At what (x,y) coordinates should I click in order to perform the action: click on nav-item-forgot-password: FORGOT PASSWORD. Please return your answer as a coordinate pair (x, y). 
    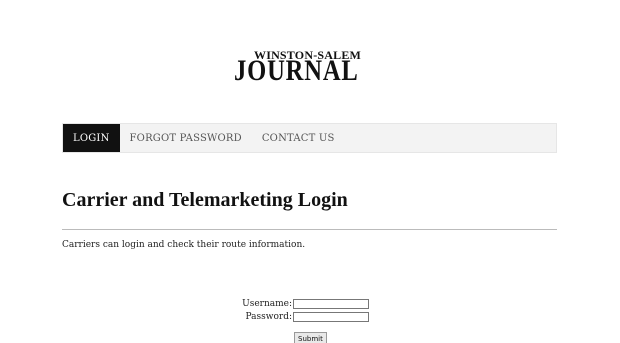
    Looking at the image, I should click on (186, 138).